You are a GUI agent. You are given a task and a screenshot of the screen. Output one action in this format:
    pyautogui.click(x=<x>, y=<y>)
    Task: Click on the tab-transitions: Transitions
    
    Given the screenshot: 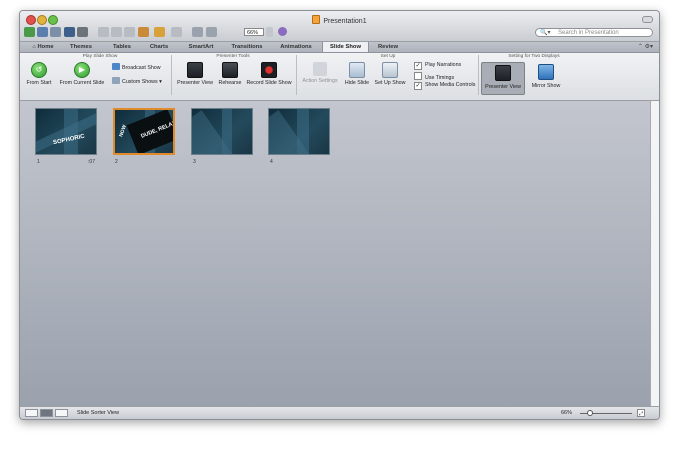 What is the action you would take?
    pyautogui.click(x=247, y=47)
    